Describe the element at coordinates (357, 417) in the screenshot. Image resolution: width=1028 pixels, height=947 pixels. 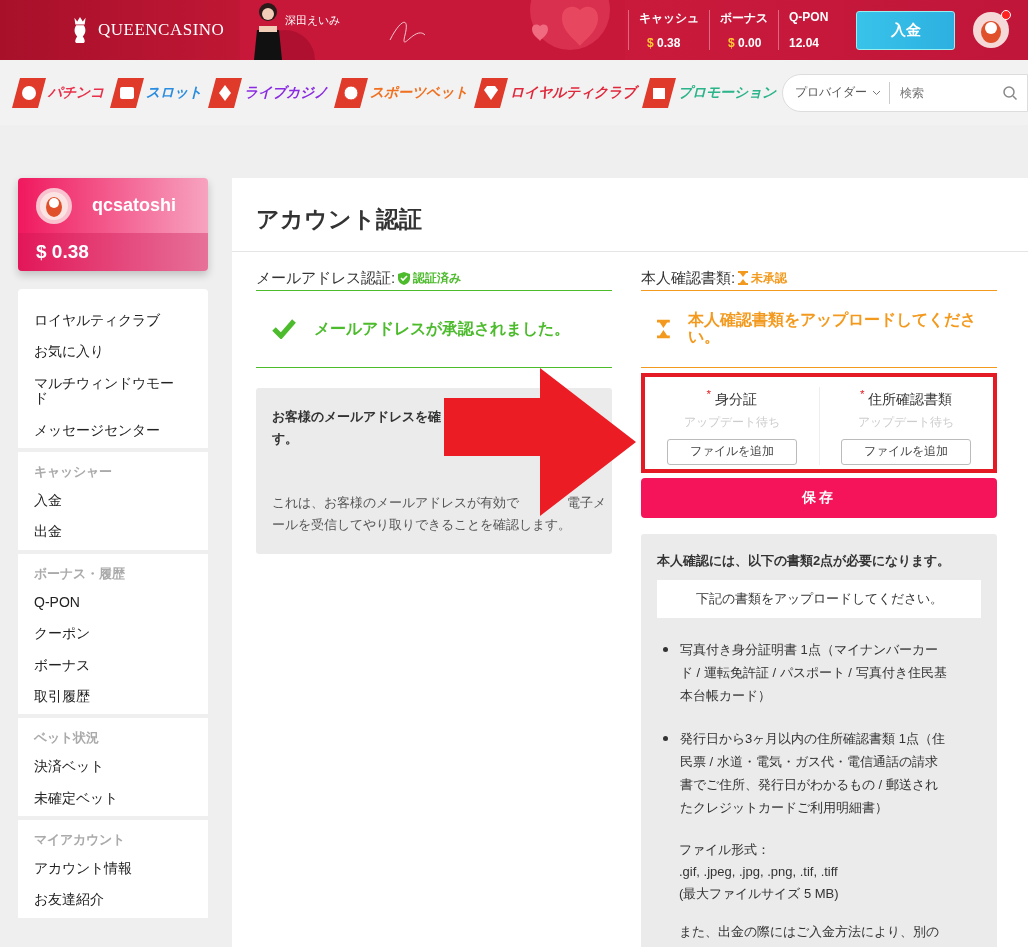
I see `info-text: お客様のメールアドレスを確` at that location.